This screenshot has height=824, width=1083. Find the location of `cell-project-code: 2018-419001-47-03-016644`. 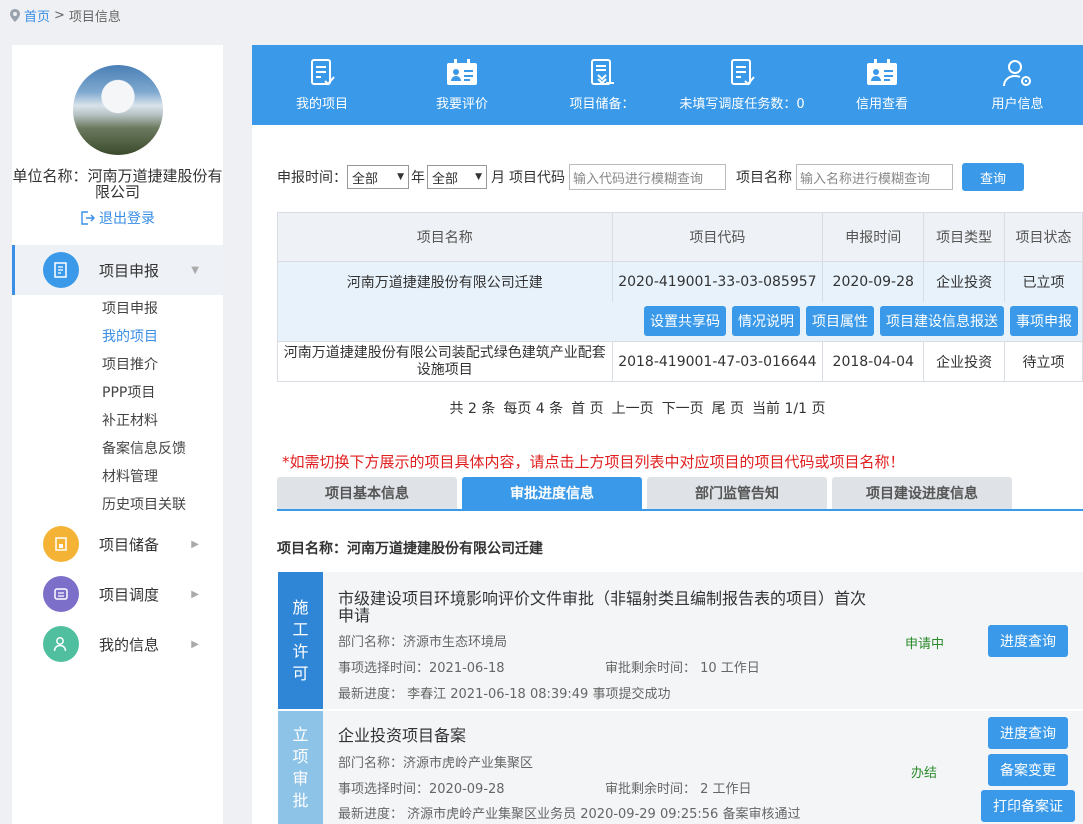

cell-project-code: 2018-419001-47-03-016644 is located at coordinates (717, 361).